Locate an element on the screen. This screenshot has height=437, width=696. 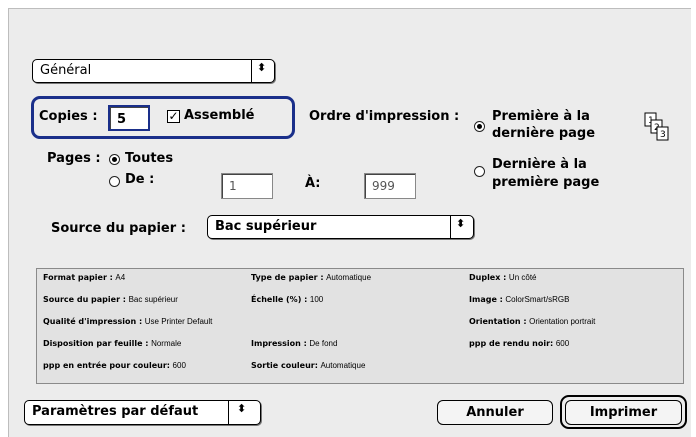
page-order-icon: 1 2 3 is located at coordinates (656, 126).